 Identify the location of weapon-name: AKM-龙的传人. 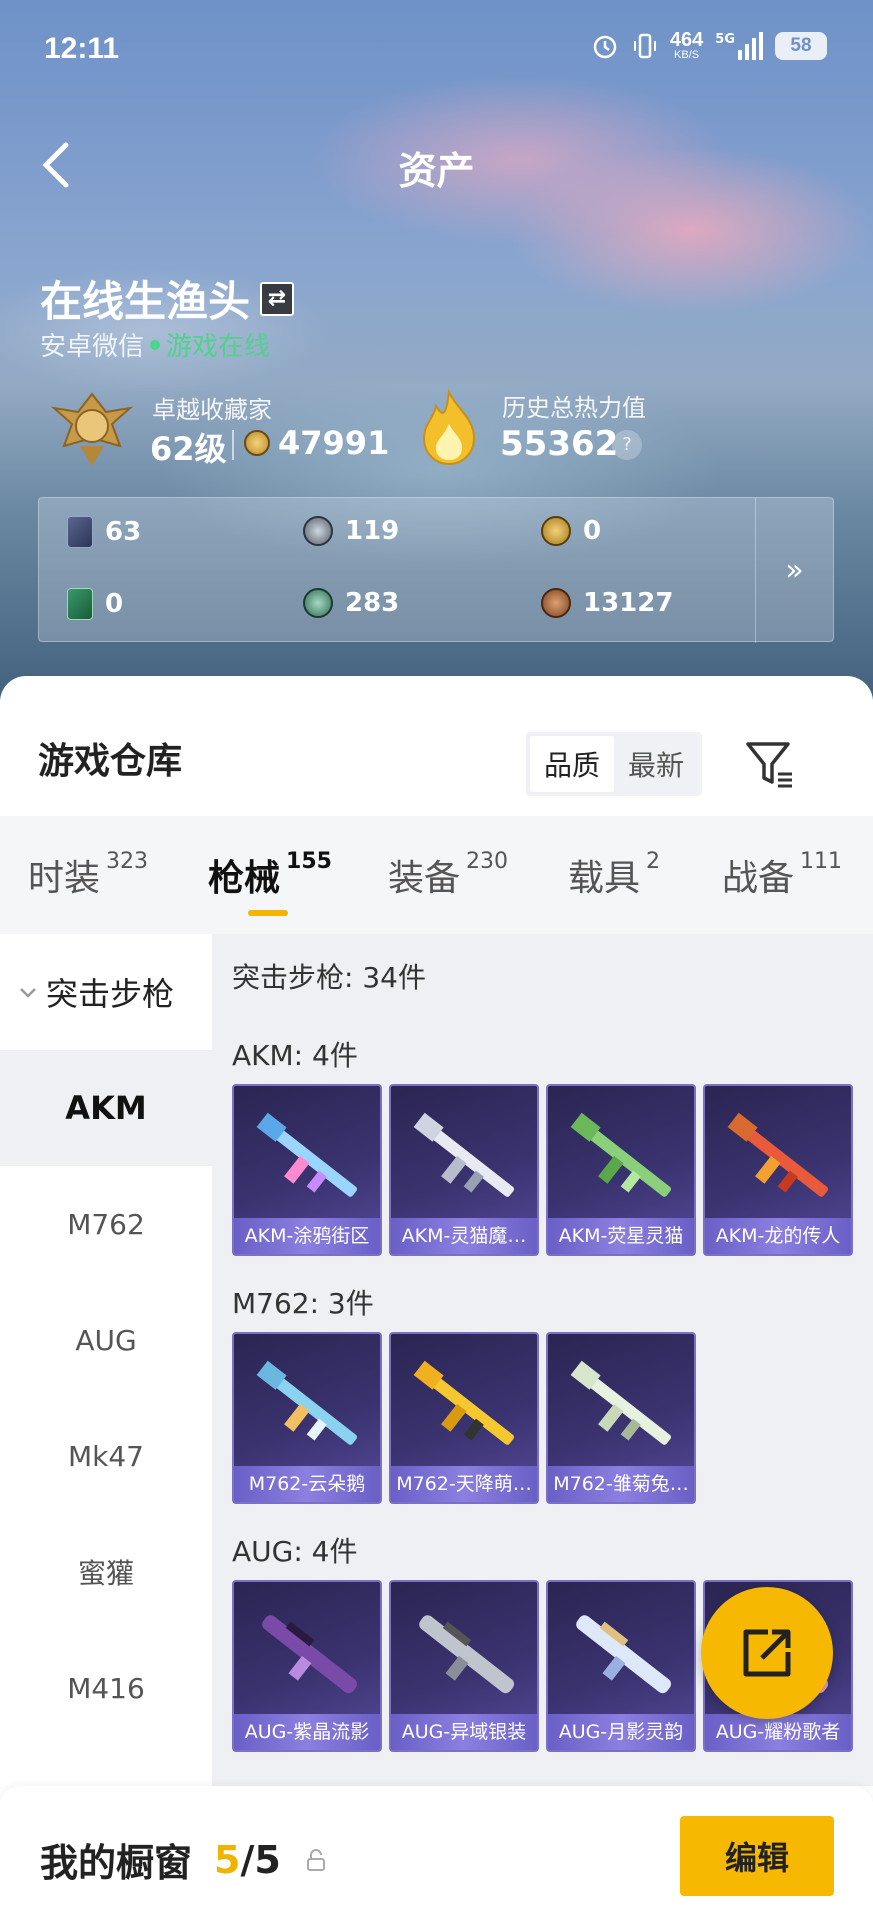
(778, 1236).